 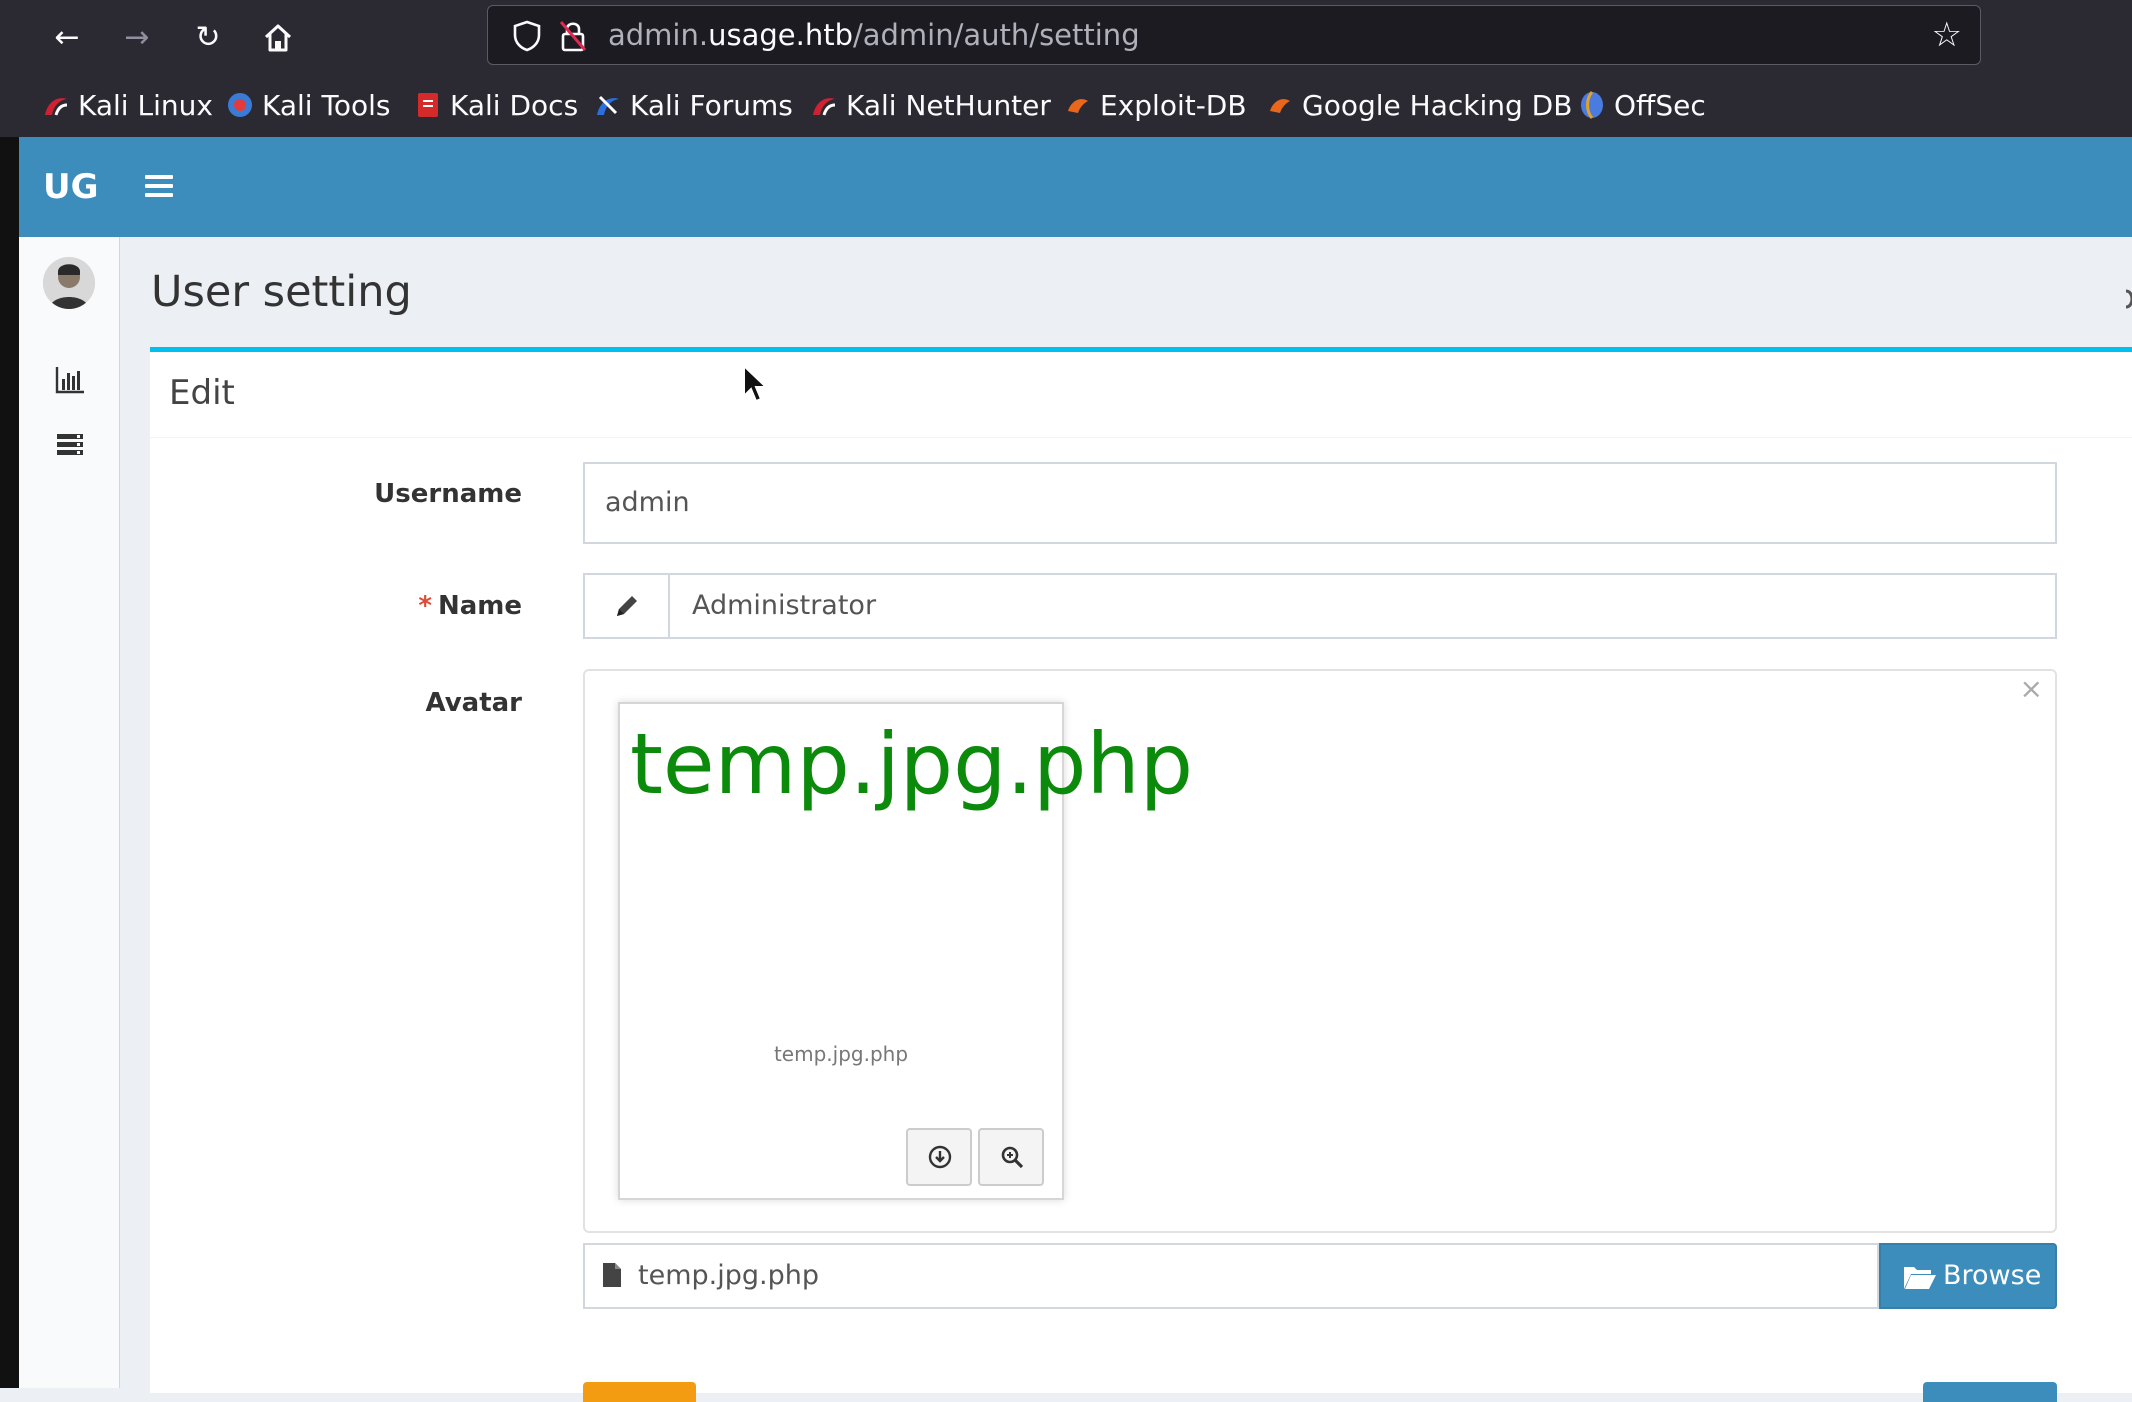 I want to click on exploit-db-icon, so click(x=1078, y=104).